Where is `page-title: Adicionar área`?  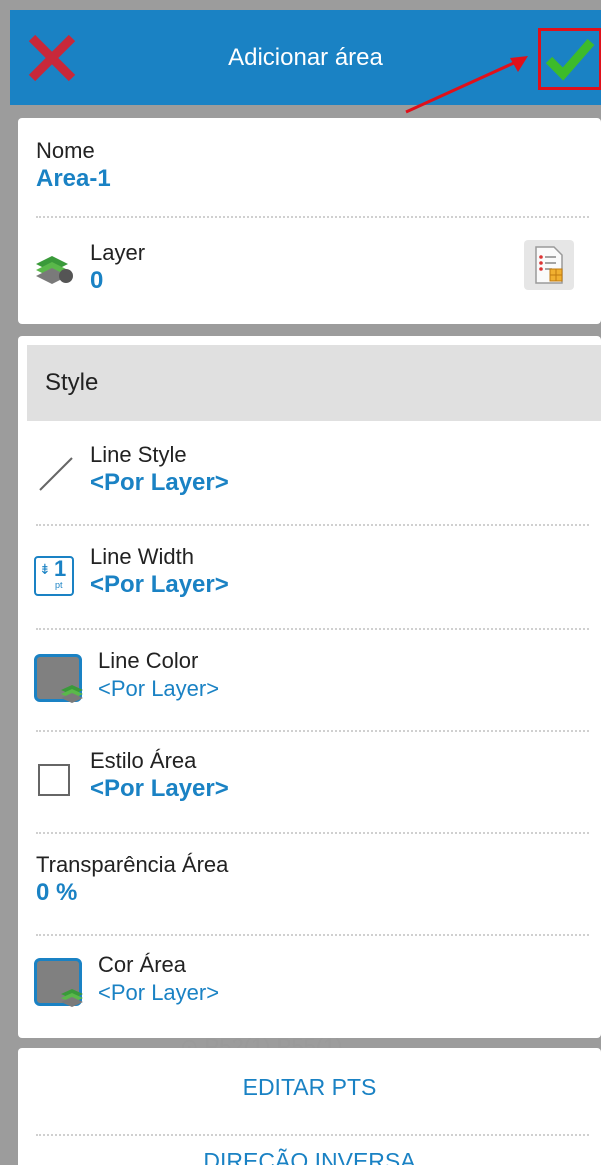 page-title: Adicionar área is located at coordinates (305, 57).